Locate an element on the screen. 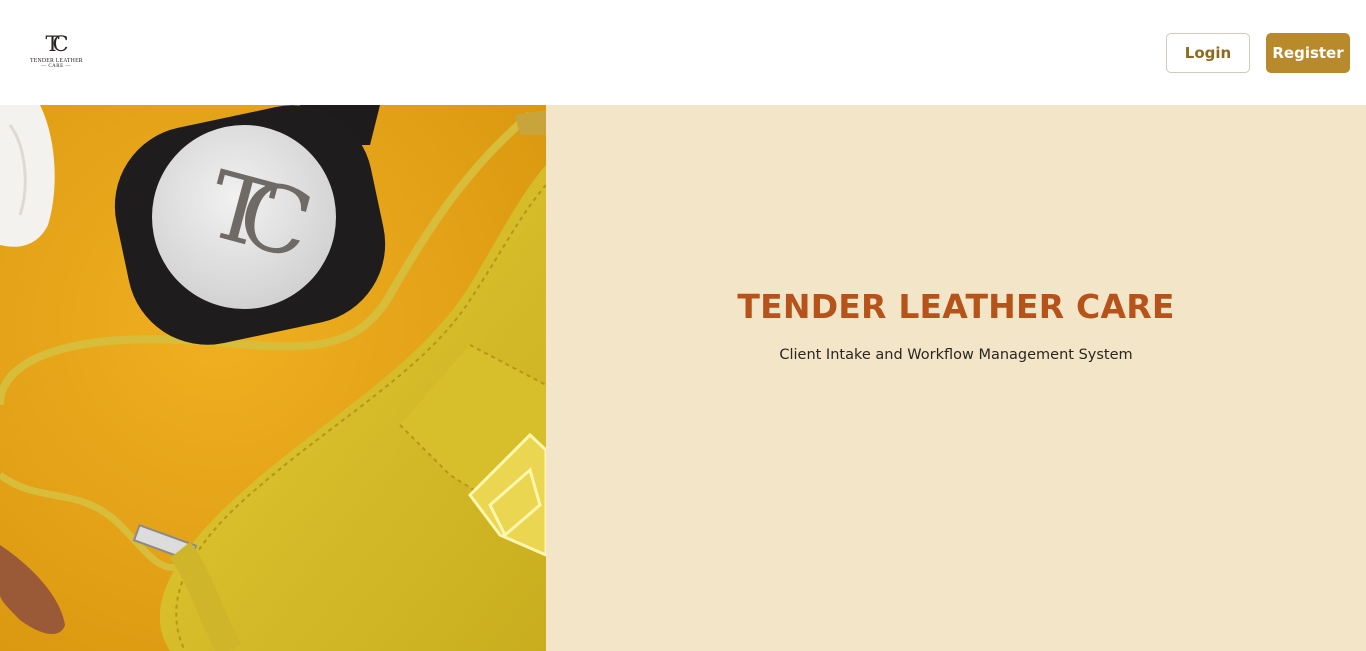  login-button: Login is located at coordinates (1208, 53).